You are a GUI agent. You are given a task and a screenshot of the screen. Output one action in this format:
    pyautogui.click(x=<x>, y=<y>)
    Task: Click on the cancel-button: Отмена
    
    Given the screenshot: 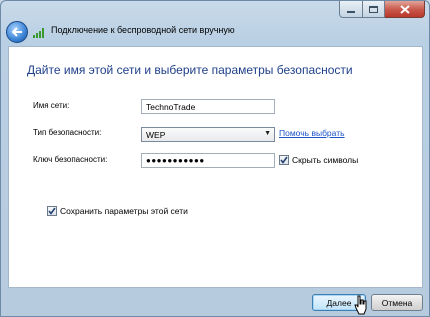 What is the action you would take?
    pyautogui.click(x=397, y=302)
    